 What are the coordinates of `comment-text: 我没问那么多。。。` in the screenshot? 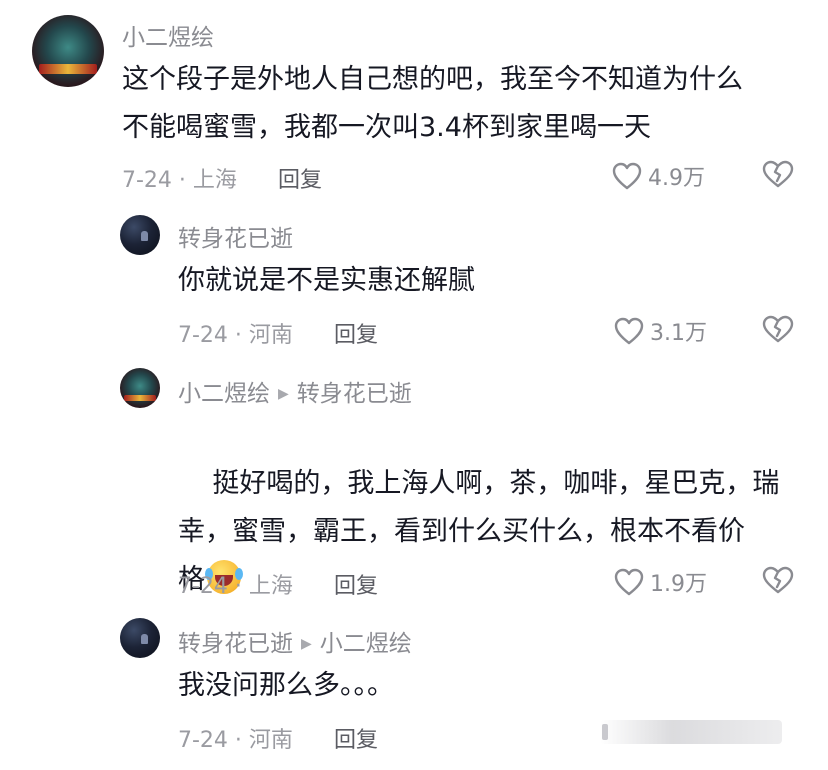 It's located at (286, 685).